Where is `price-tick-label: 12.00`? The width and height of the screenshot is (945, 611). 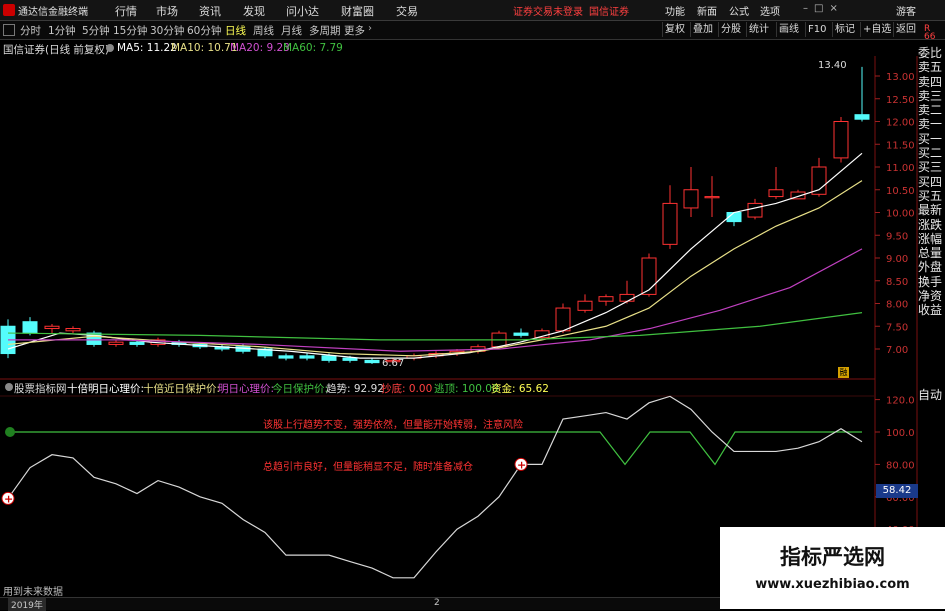 price-tick-label: 12.00 is located at coordinates (900, 123).